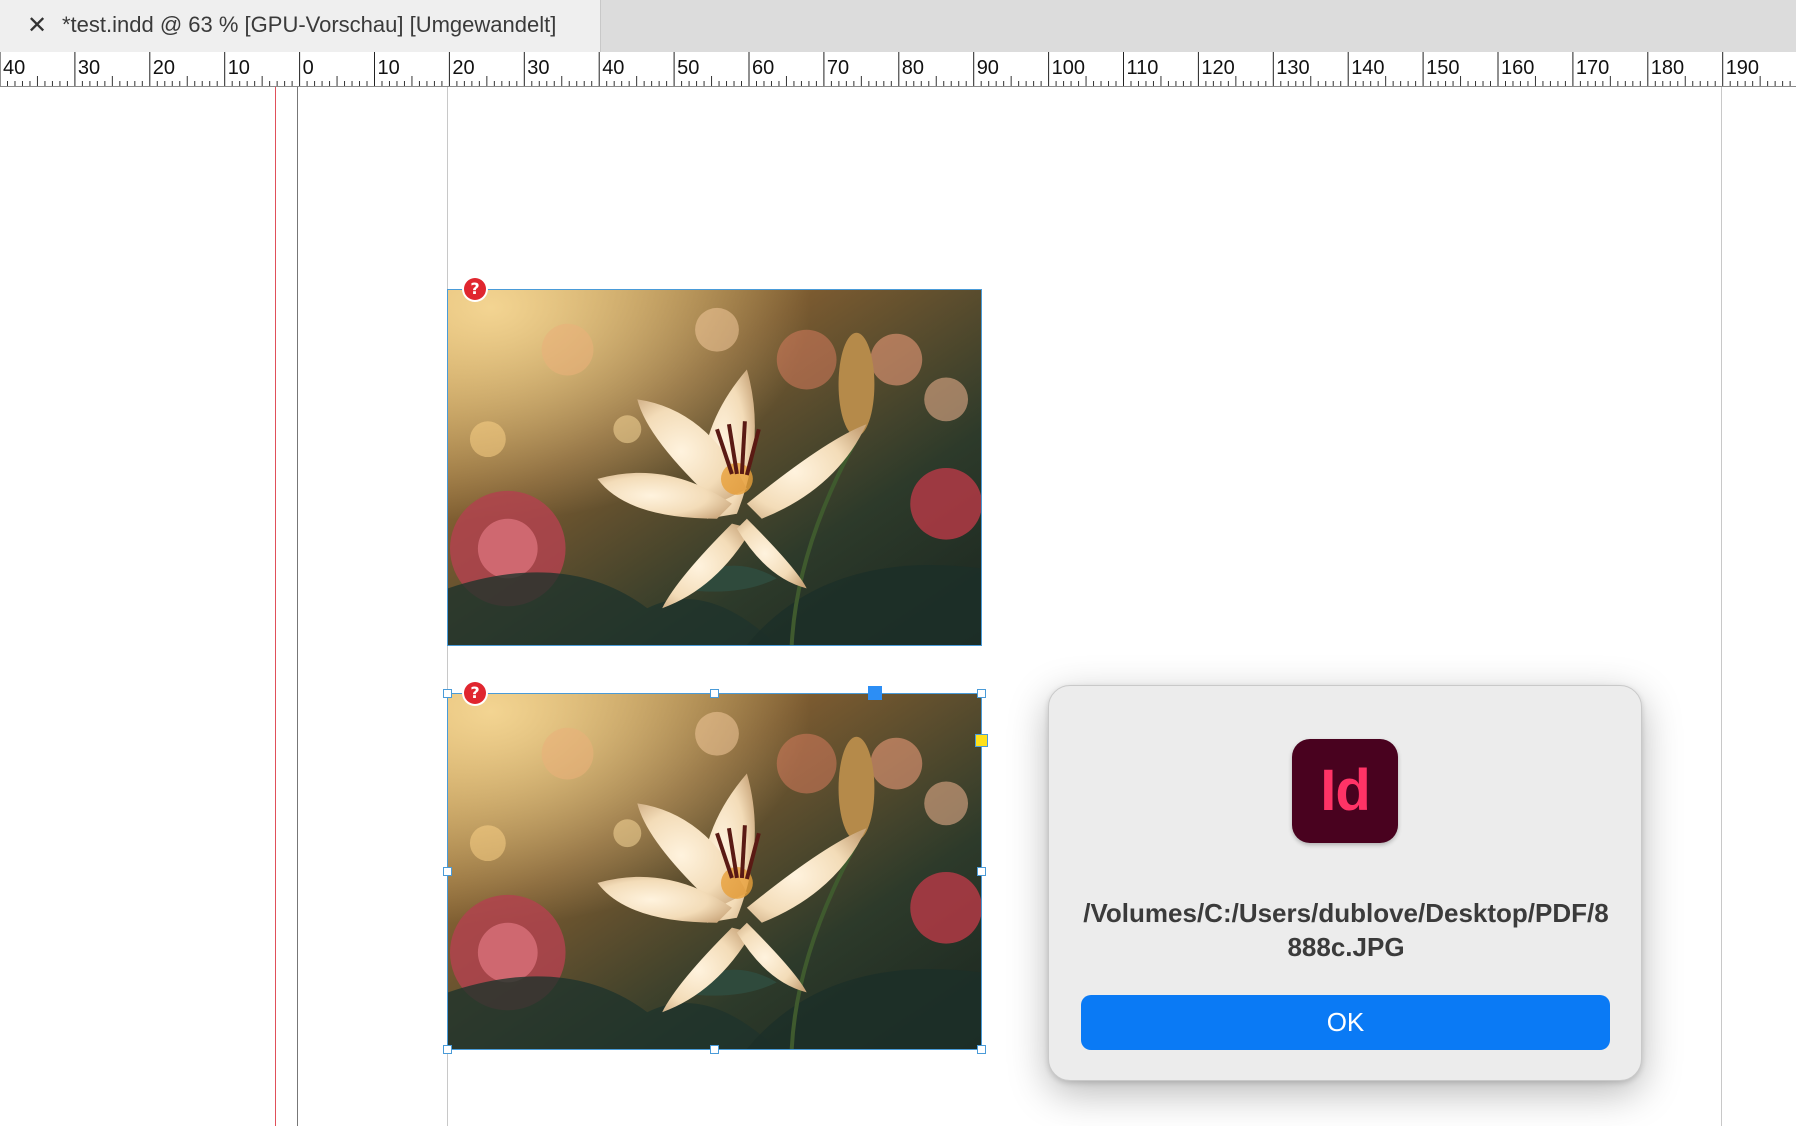 This screenshot has height=1126, width=1796. Describe the element at coordinates (1367, 68) in the screenshot. I see `ruler-label: 140` at that location.